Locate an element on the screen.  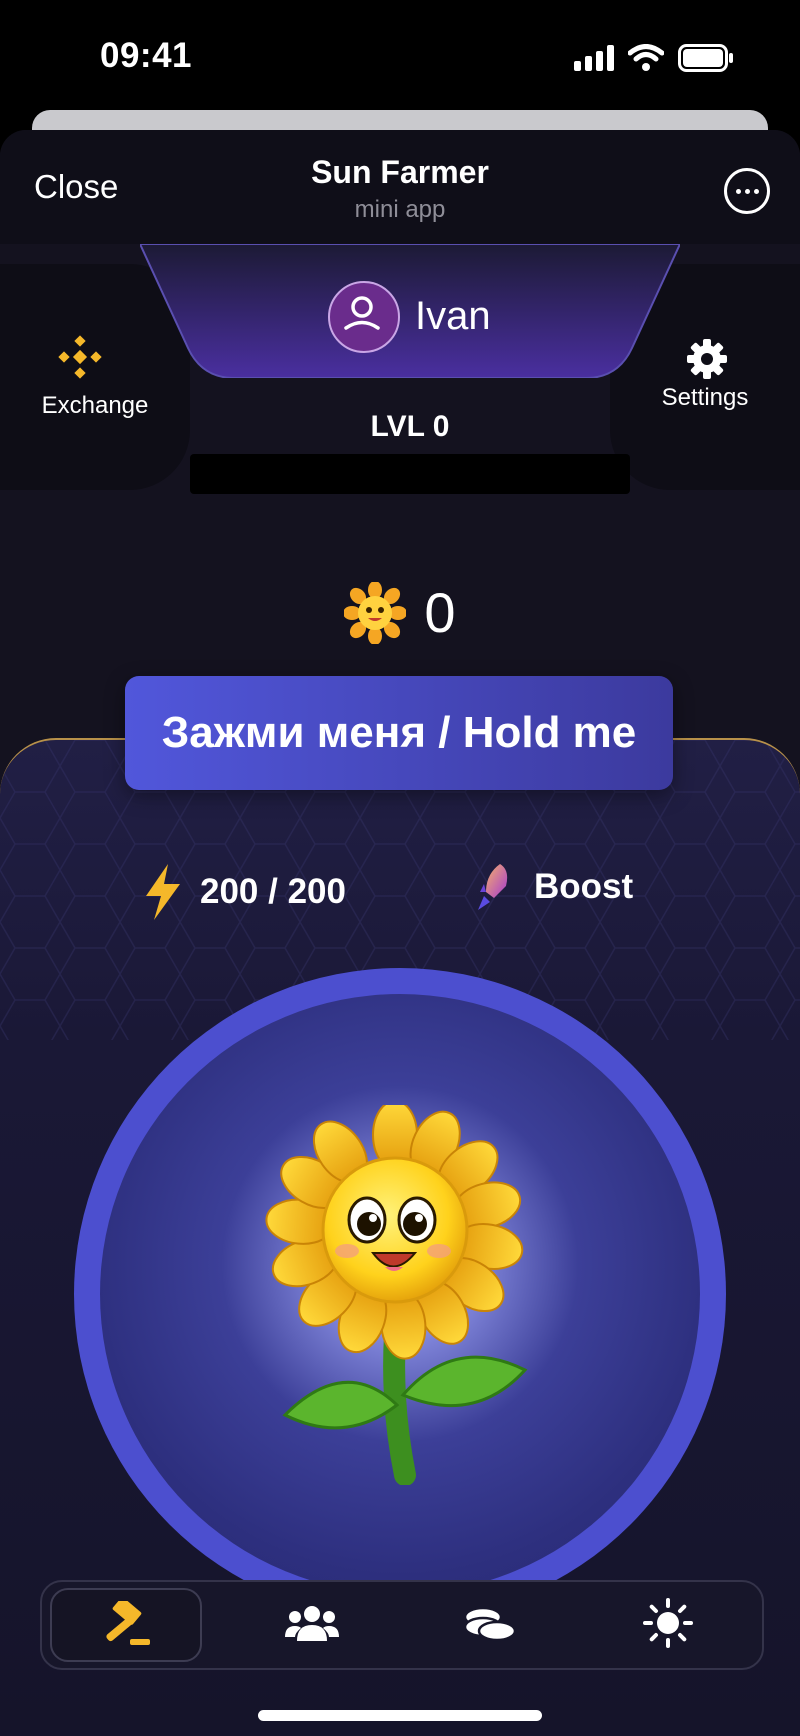
battery-icon is located at coordinates (705, 58).